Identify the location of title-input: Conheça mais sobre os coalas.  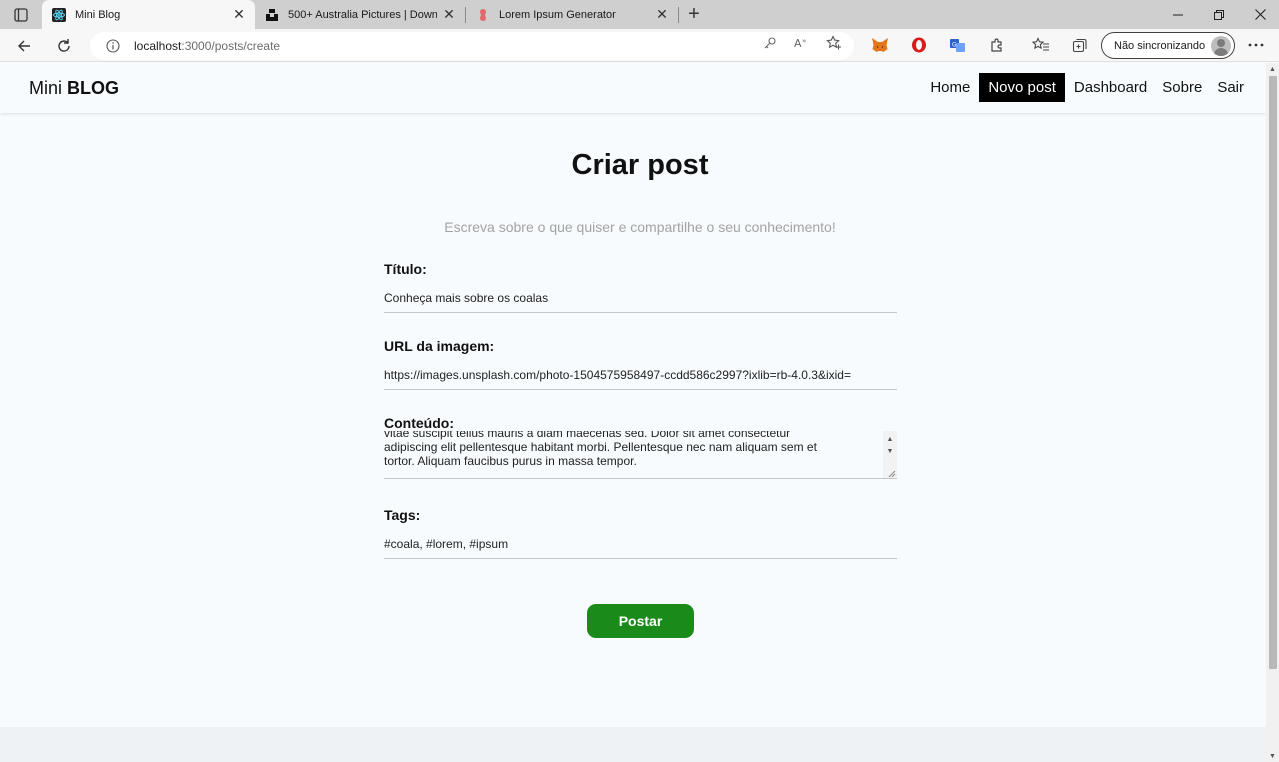
(640, 298).